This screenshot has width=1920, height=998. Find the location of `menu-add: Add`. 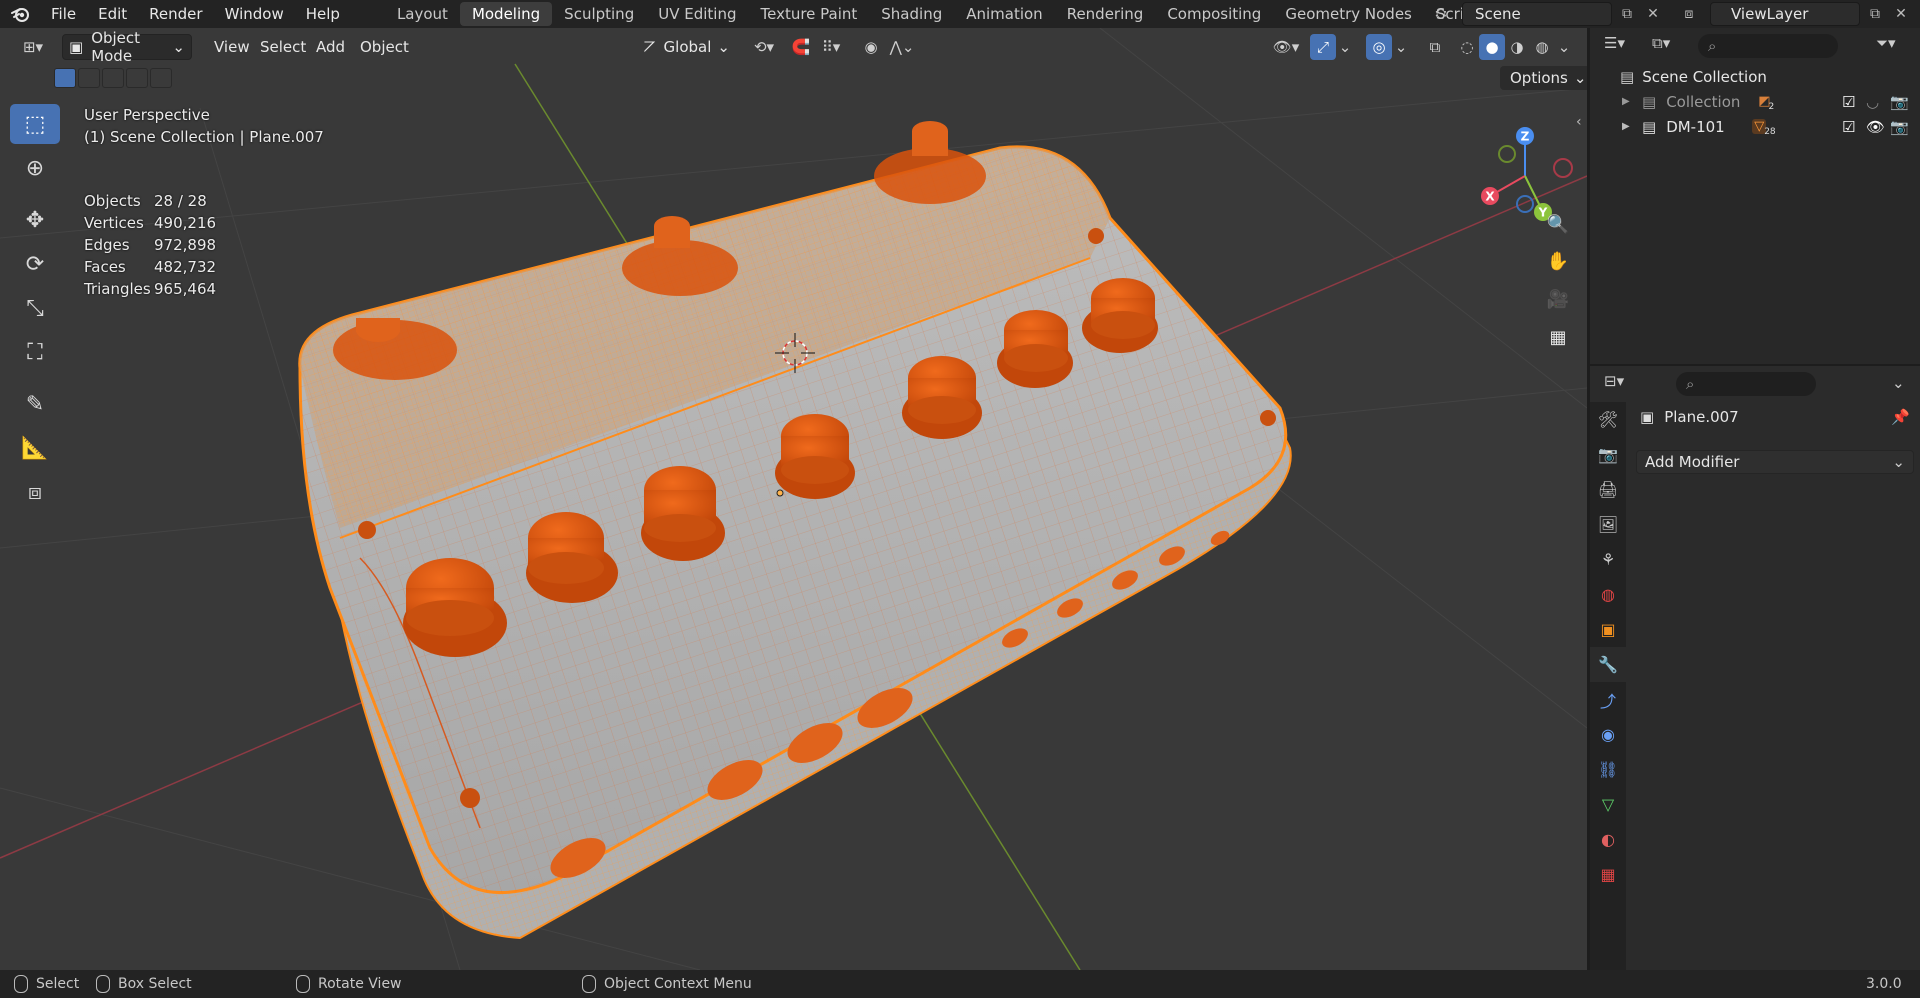

menu-add: Add is located at coordinates (330, 47).